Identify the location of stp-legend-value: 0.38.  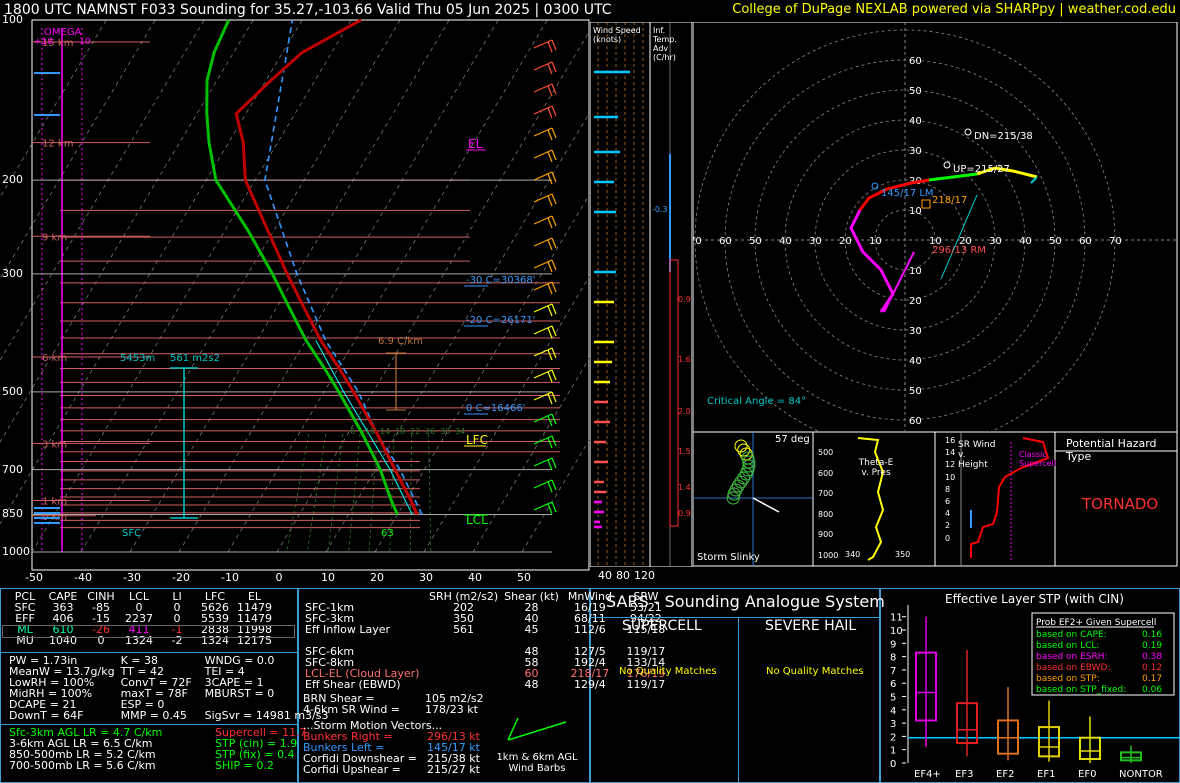
(1152, 657).